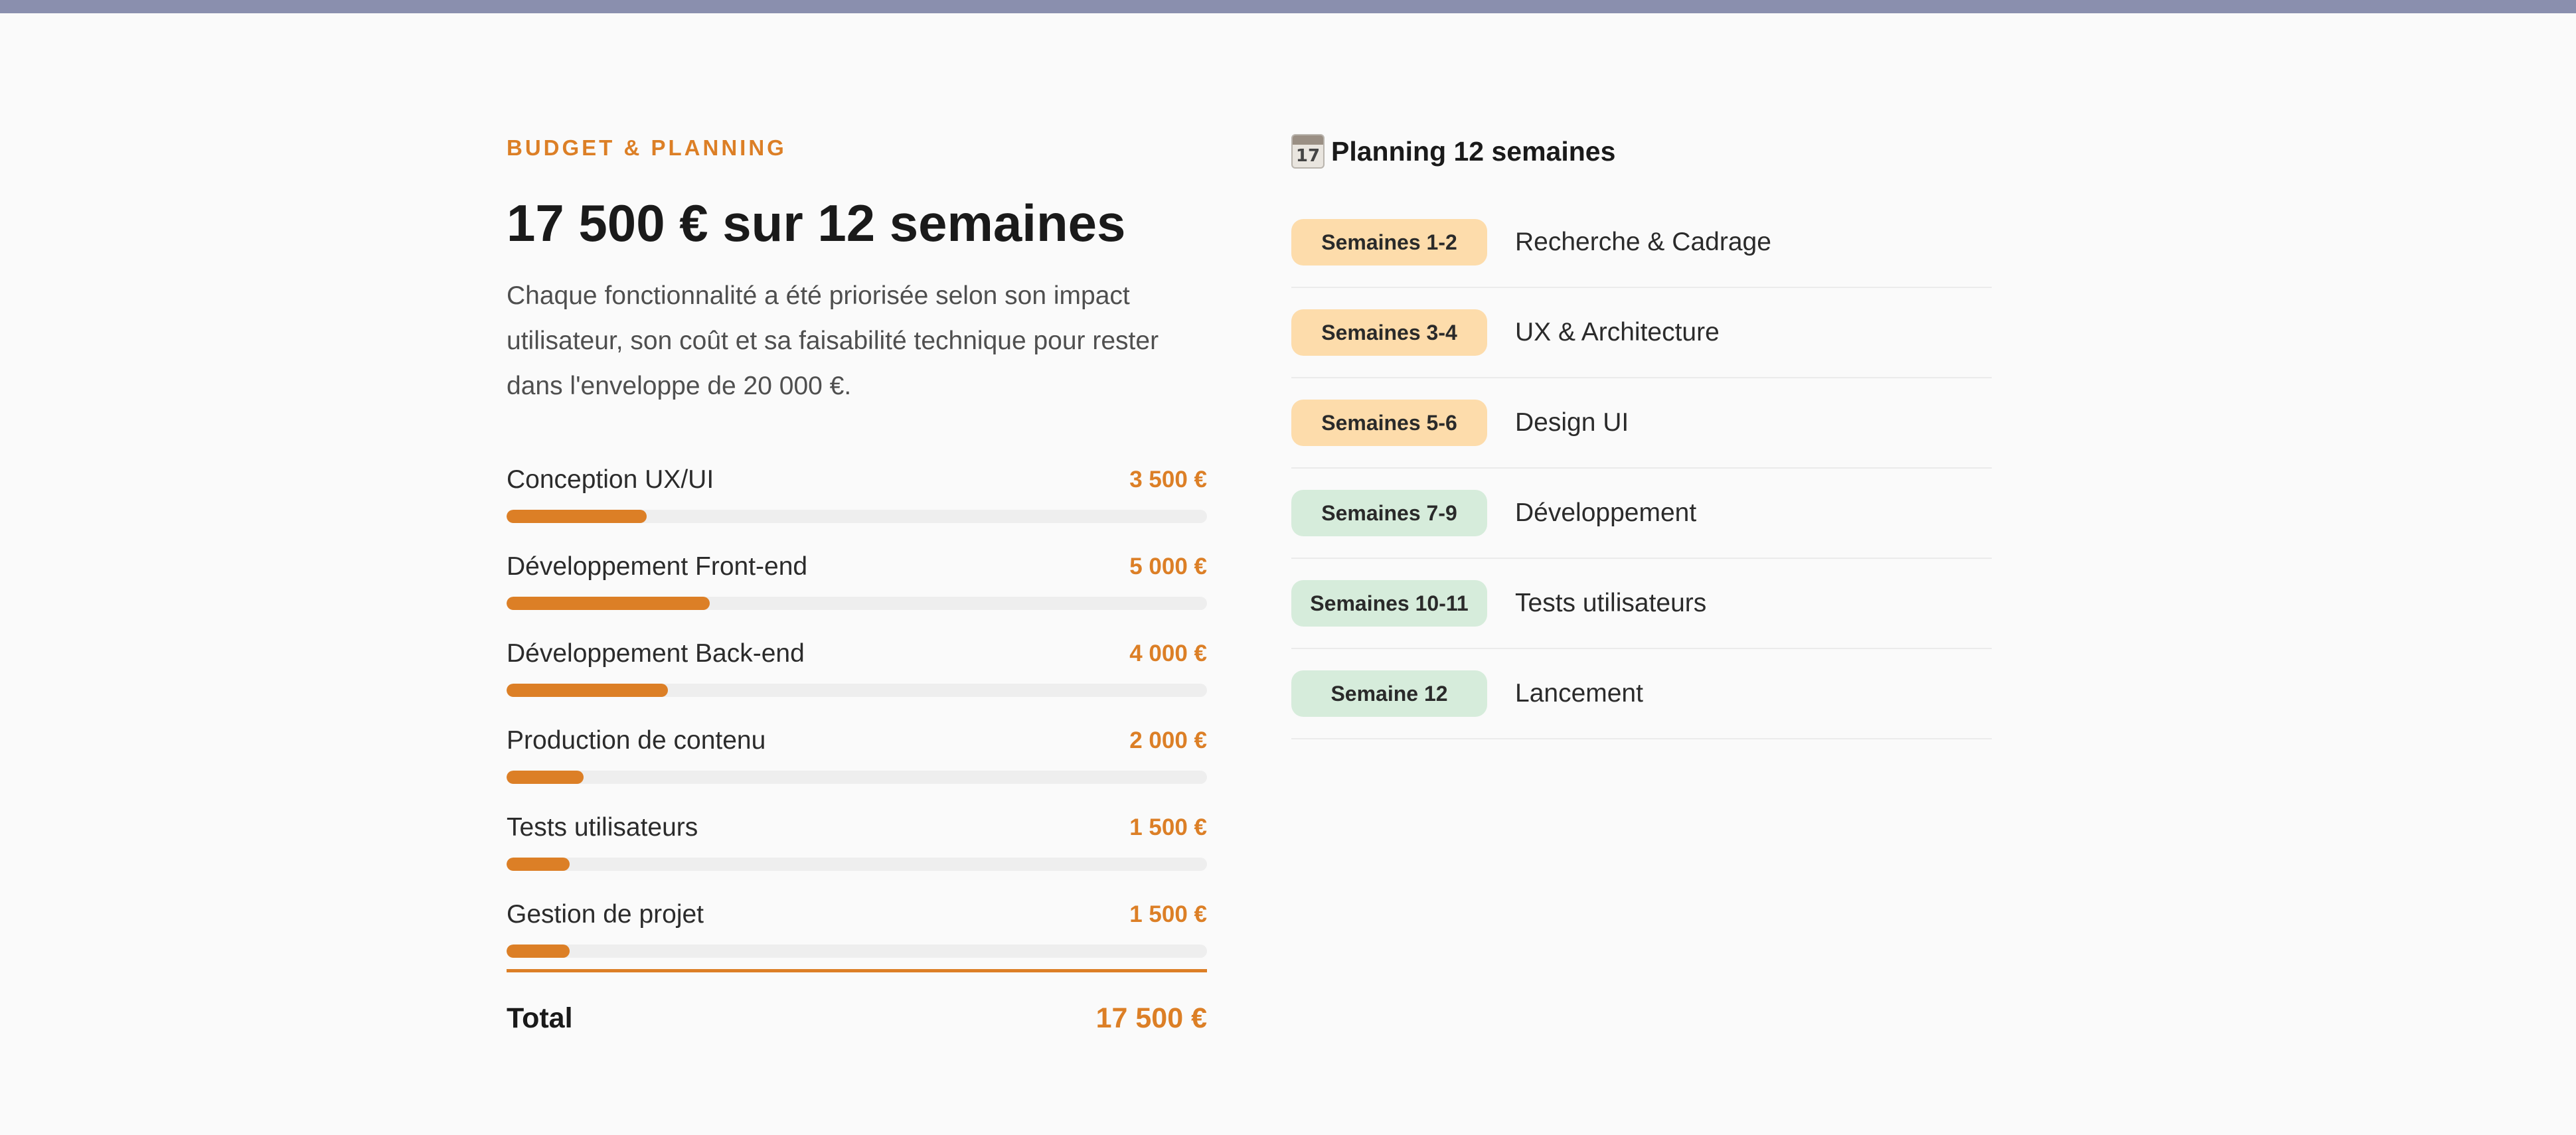 The image size is (2576, 1135). I want to click on phase-label: Recherche & Cadrage, so click(1643, 242).